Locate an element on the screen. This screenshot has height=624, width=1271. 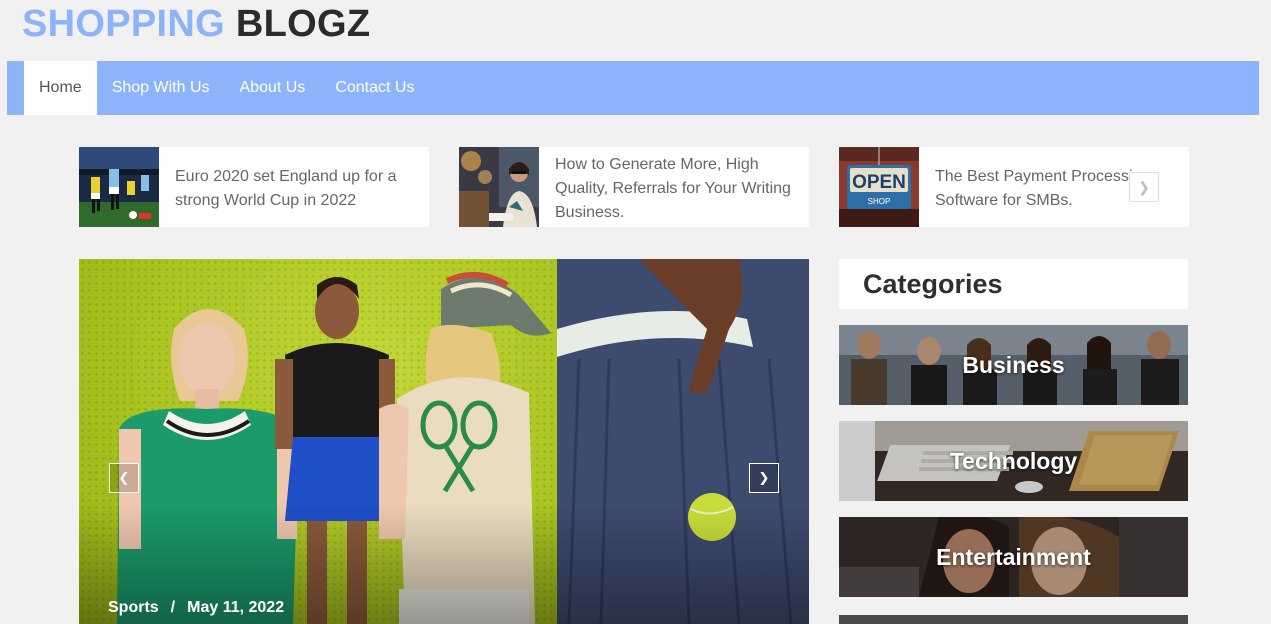
football-image is located at coordinates (119, 187).